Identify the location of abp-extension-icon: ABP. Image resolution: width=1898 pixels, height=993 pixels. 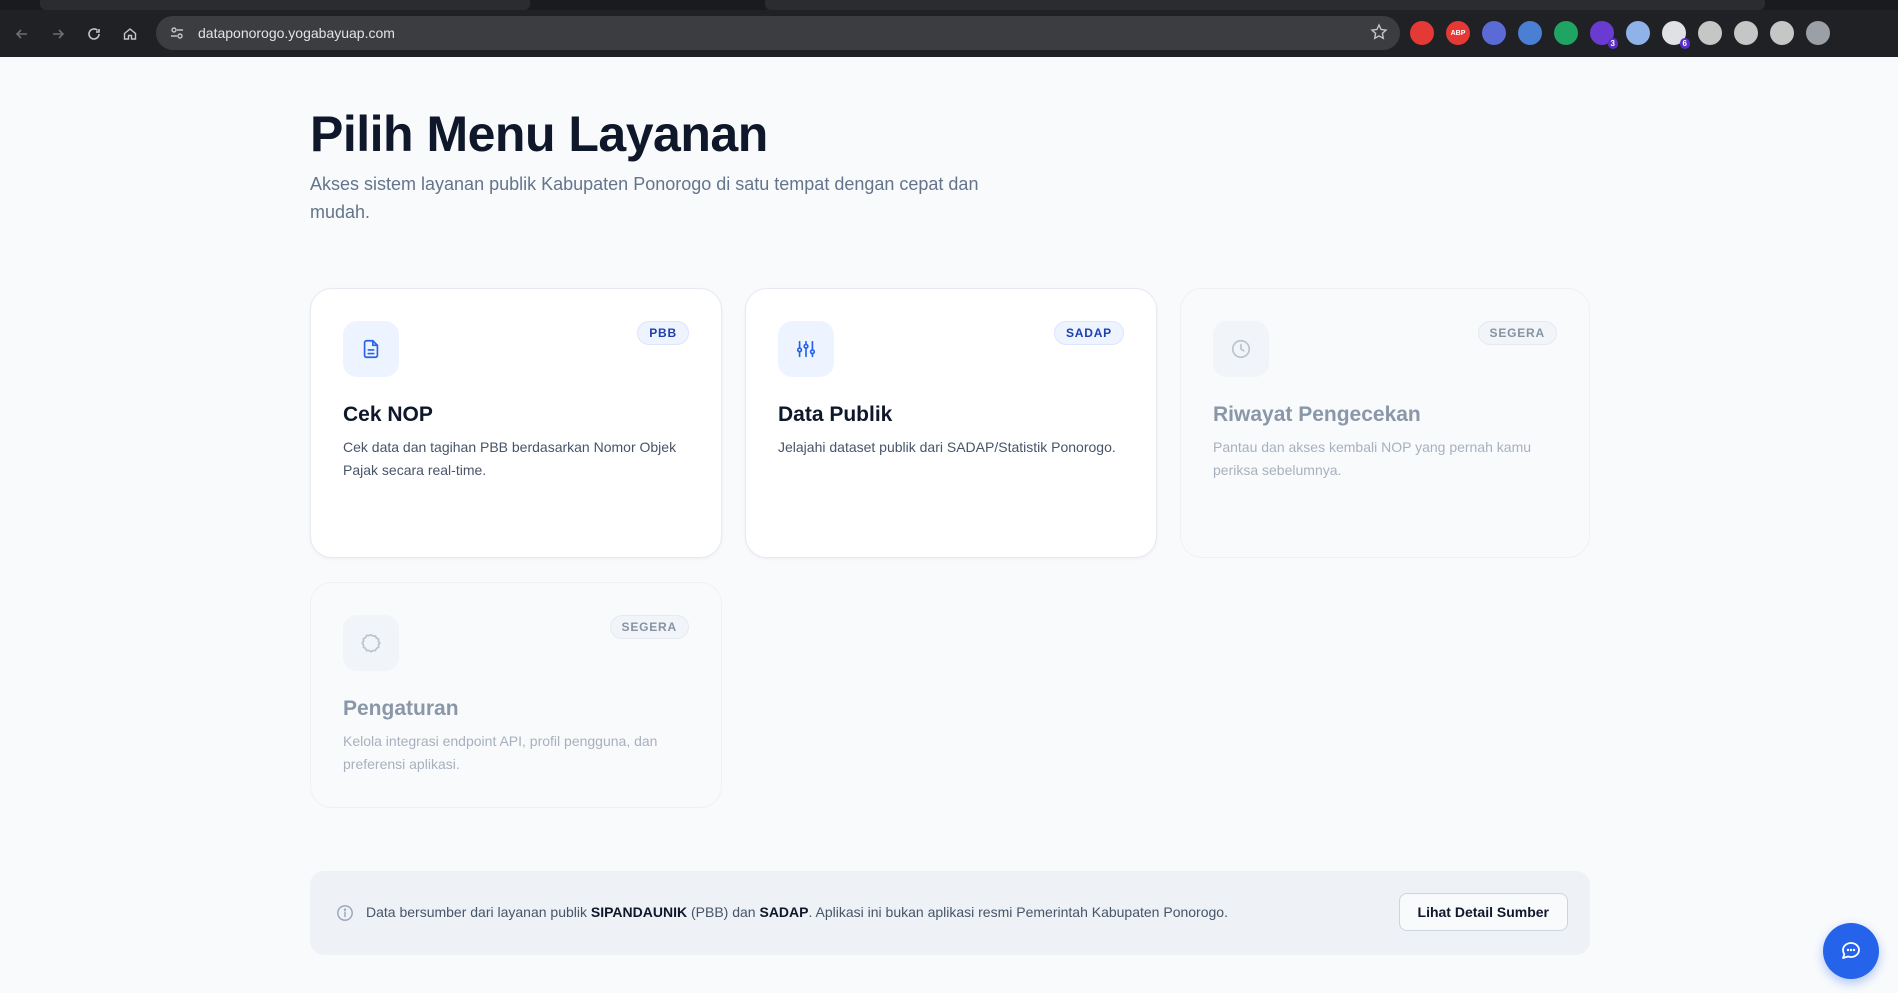
(1458, 33).